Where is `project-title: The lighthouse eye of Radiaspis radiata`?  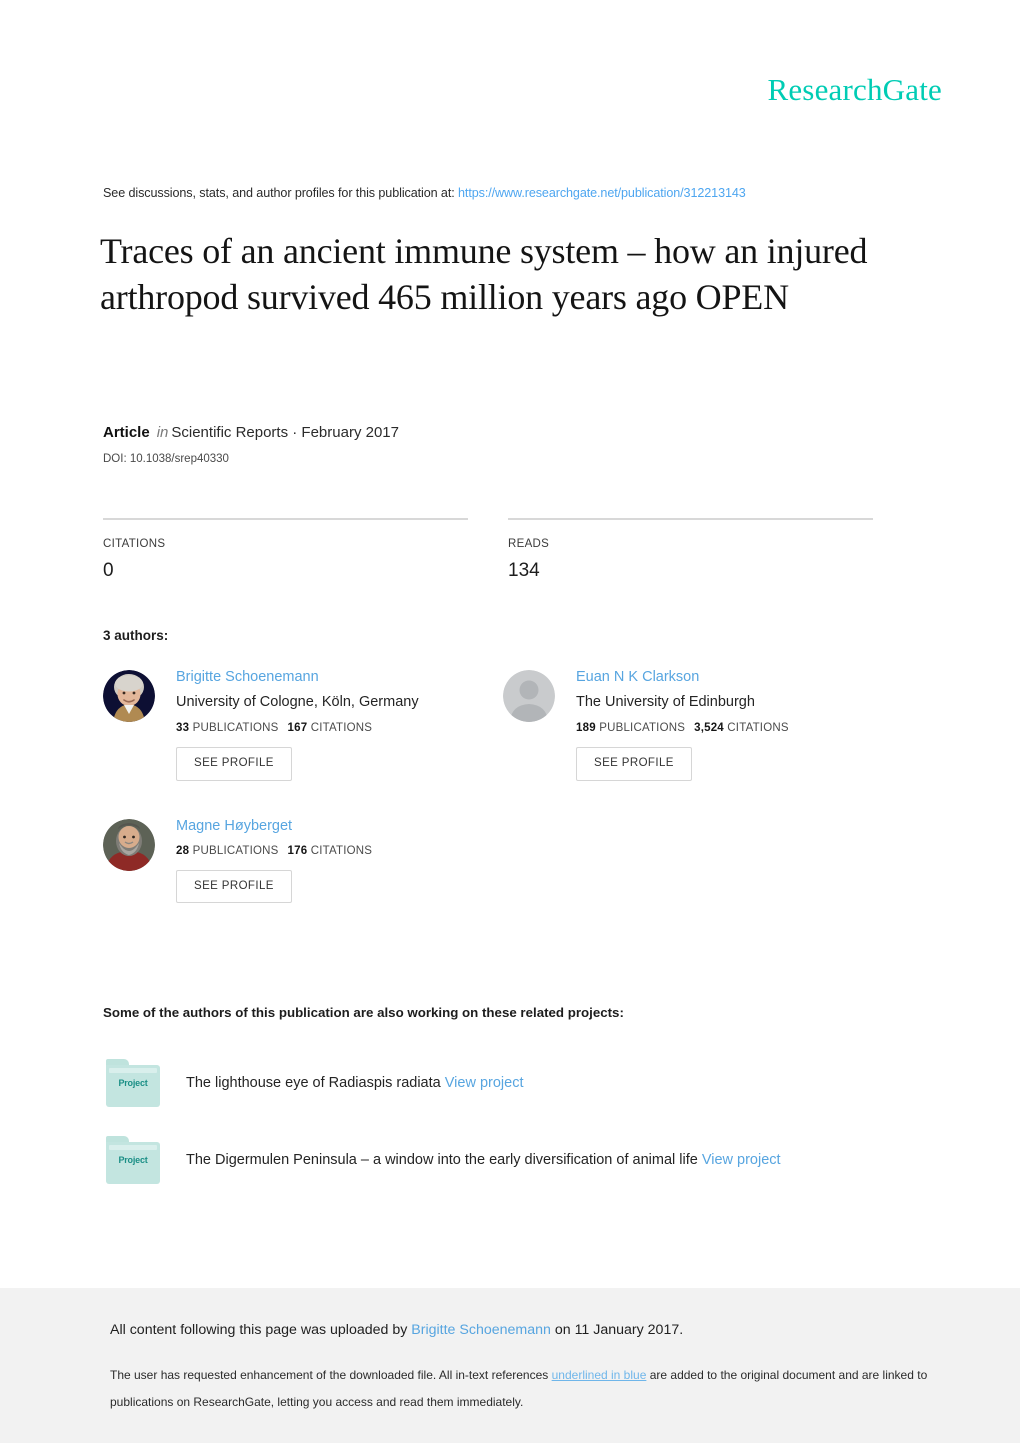
project-title: The lighthouse eye of Radiaspis radiata is located at coordinates (313, 1083).